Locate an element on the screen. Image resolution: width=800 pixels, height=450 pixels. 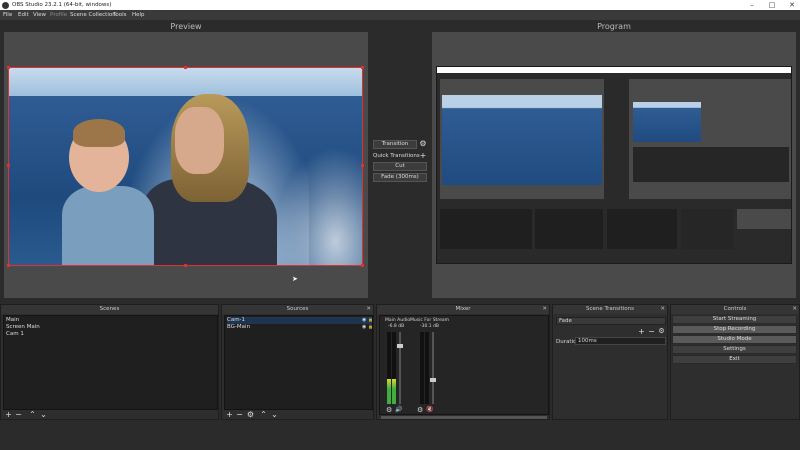
maximize-button: □ is located at coordinates (772, 5).